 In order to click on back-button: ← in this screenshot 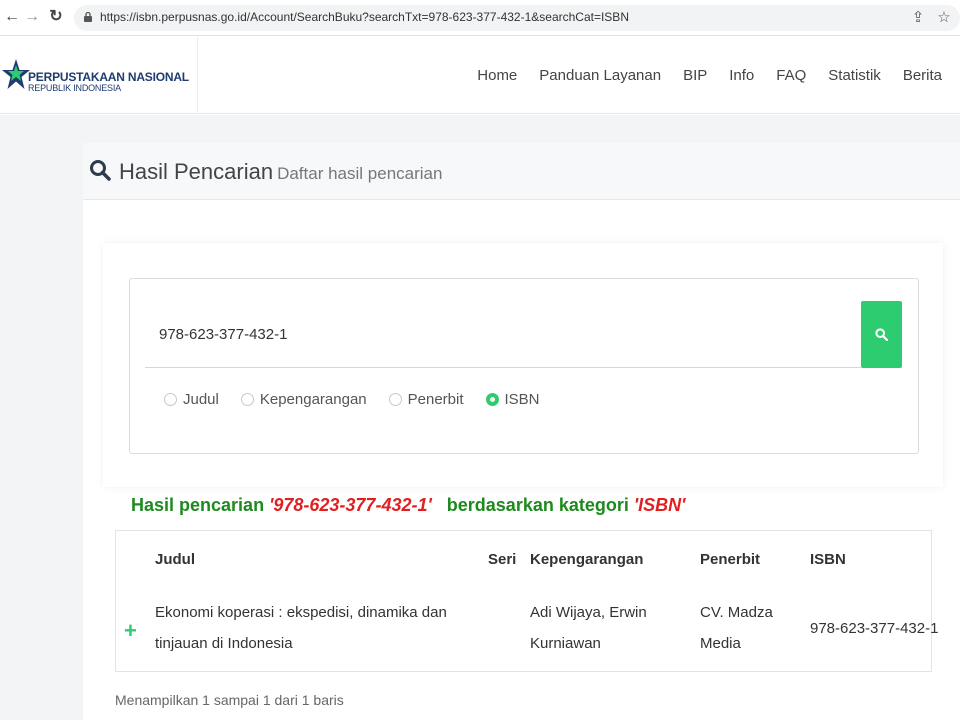, I will do `click(12, 17)`.